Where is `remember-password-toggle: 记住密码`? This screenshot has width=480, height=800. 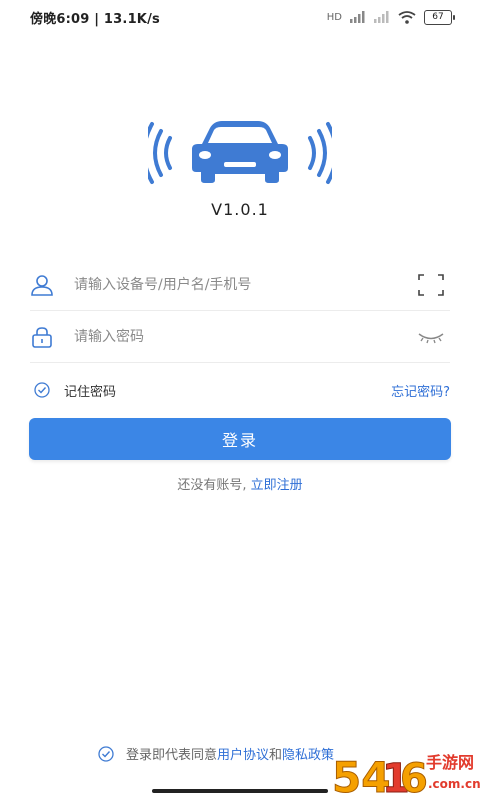
remember-password-toggle: 记住密码 is located at coordinates (75, 390).